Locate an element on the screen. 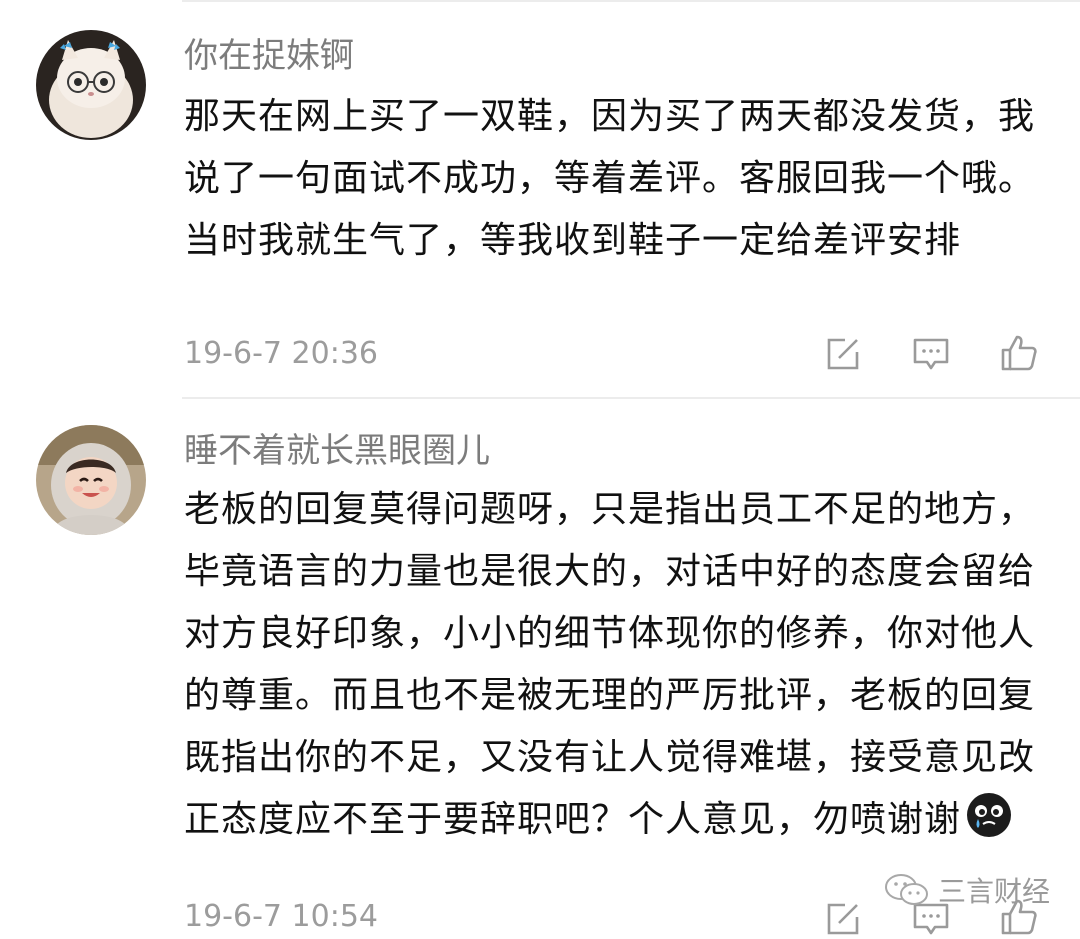 Image resolution: width=1080 pixels, height=939 pixels. comment-timestamp: 19-6-7 20:36 is located at coordinates (281, 353).